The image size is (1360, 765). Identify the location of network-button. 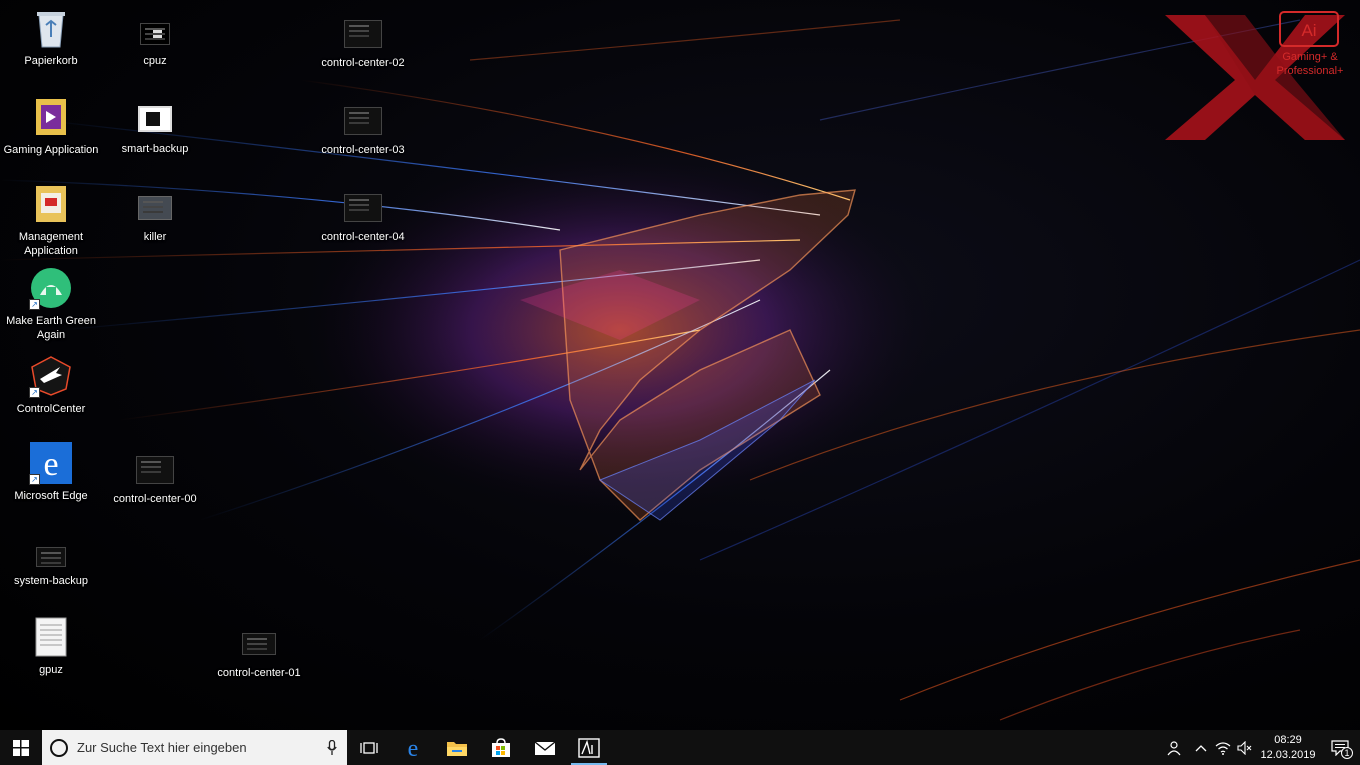
(1223, 747).